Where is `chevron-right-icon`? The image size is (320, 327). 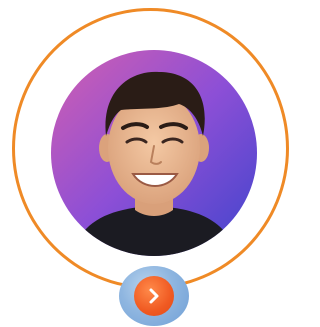
chevron-right-icon is located at coordinates (154, 296).